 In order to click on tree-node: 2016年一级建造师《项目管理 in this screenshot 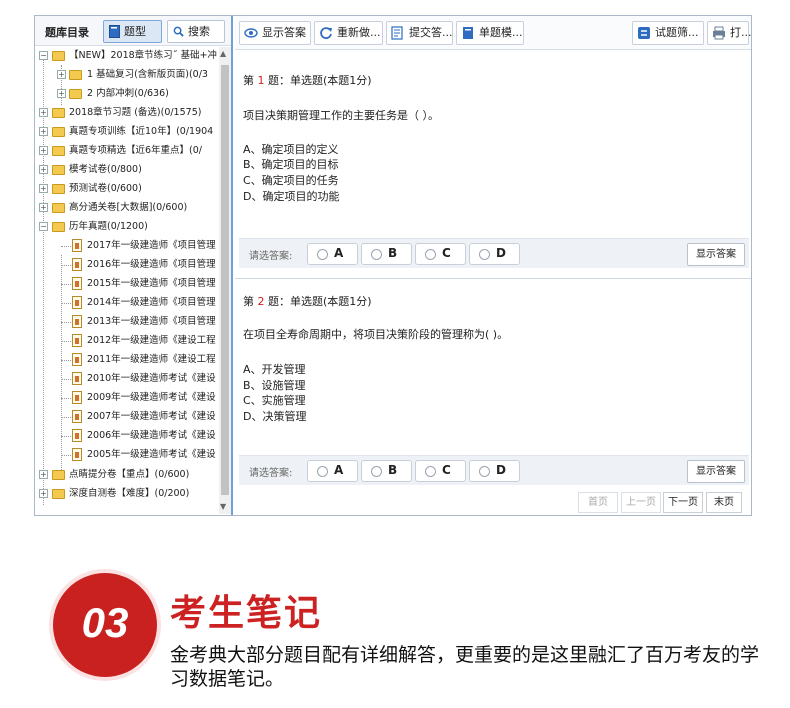, I will do `click(127, 264)`.